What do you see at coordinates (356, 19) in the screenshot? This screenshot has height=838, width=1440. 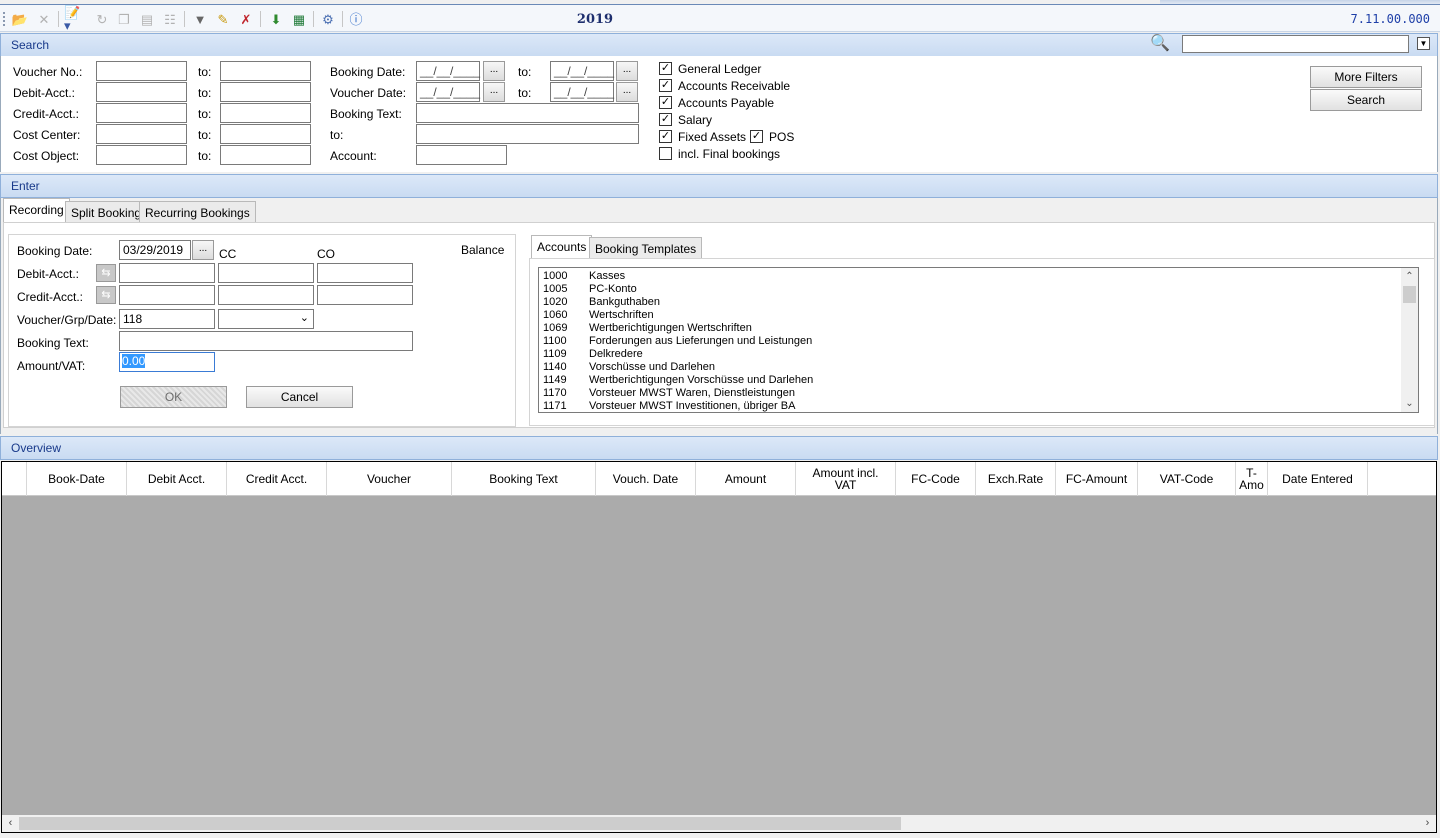 I see `help-icon: ⓘ` at bounding box center [356, 19].